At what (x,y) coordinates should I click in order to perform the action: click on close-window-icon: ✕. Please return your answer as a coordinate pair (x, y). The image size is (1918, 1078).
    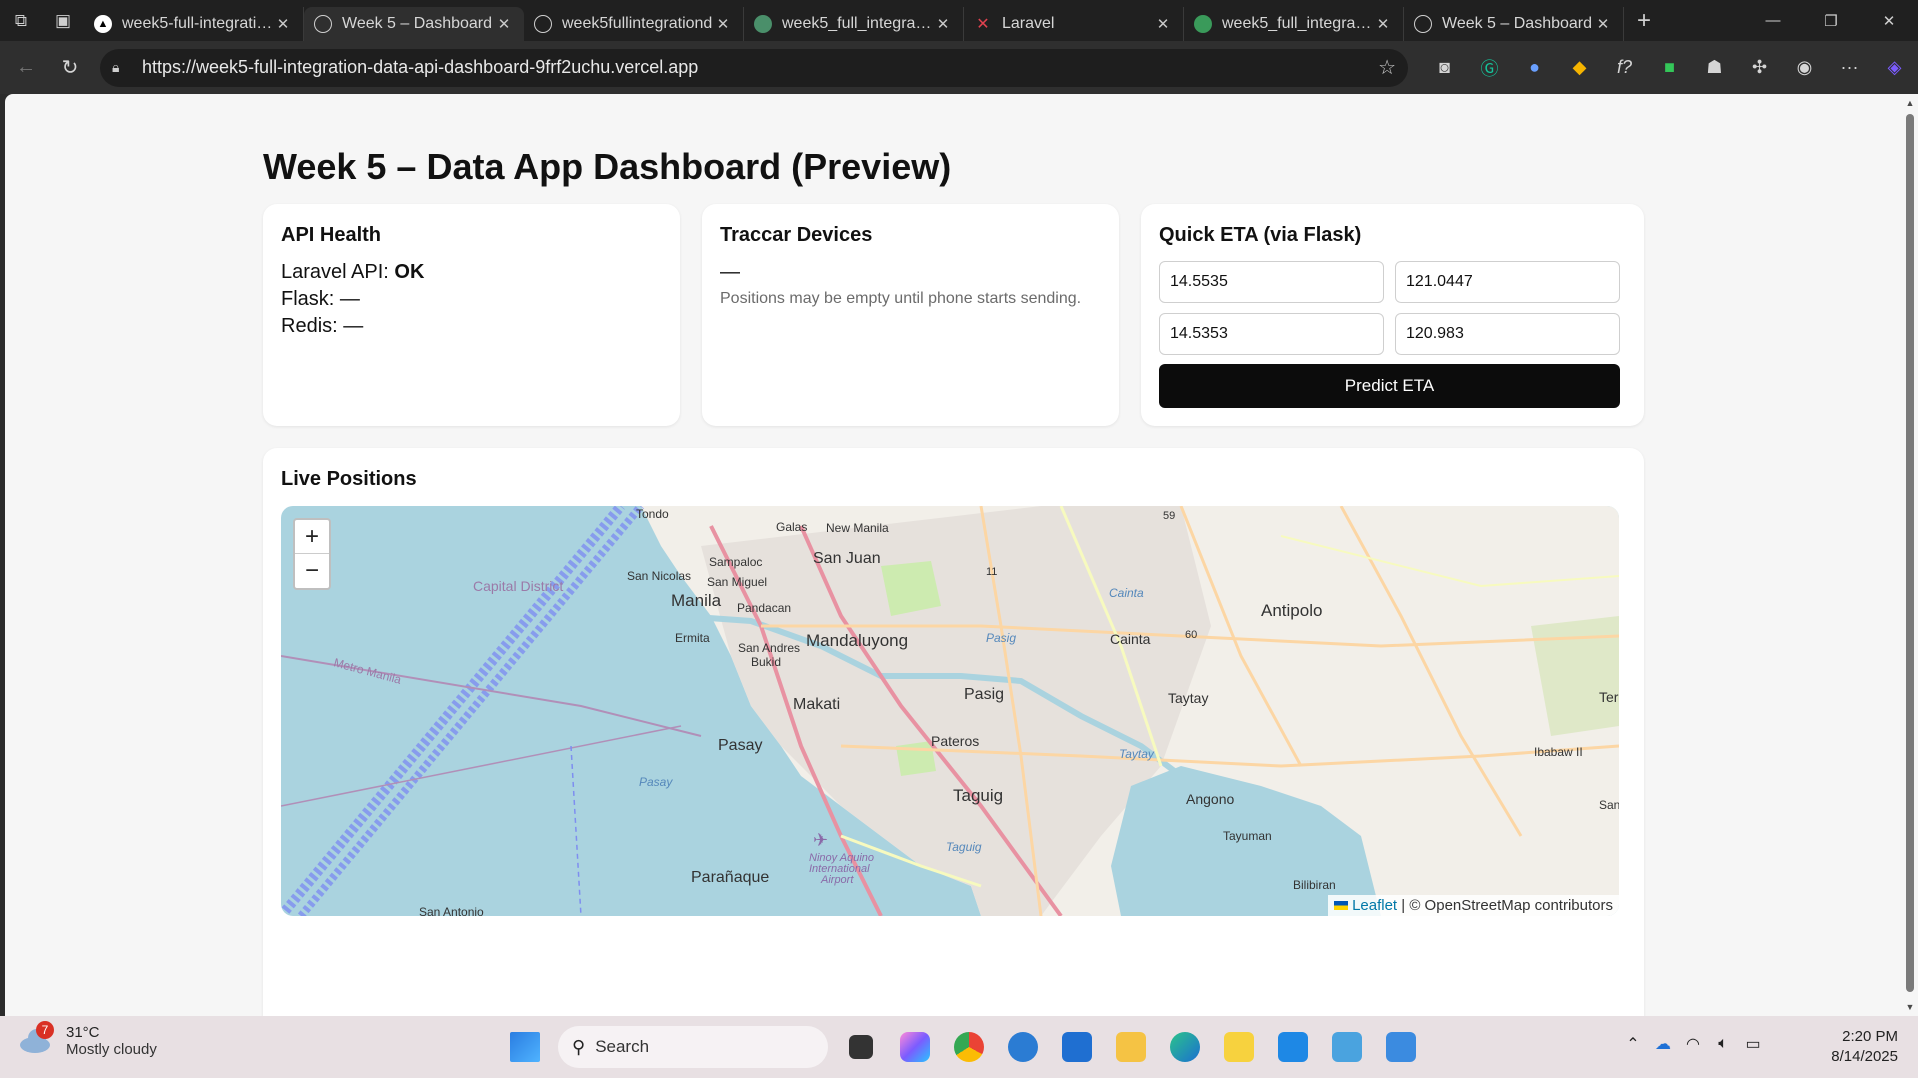
    Looking at the image, I should click on (1889, 20).